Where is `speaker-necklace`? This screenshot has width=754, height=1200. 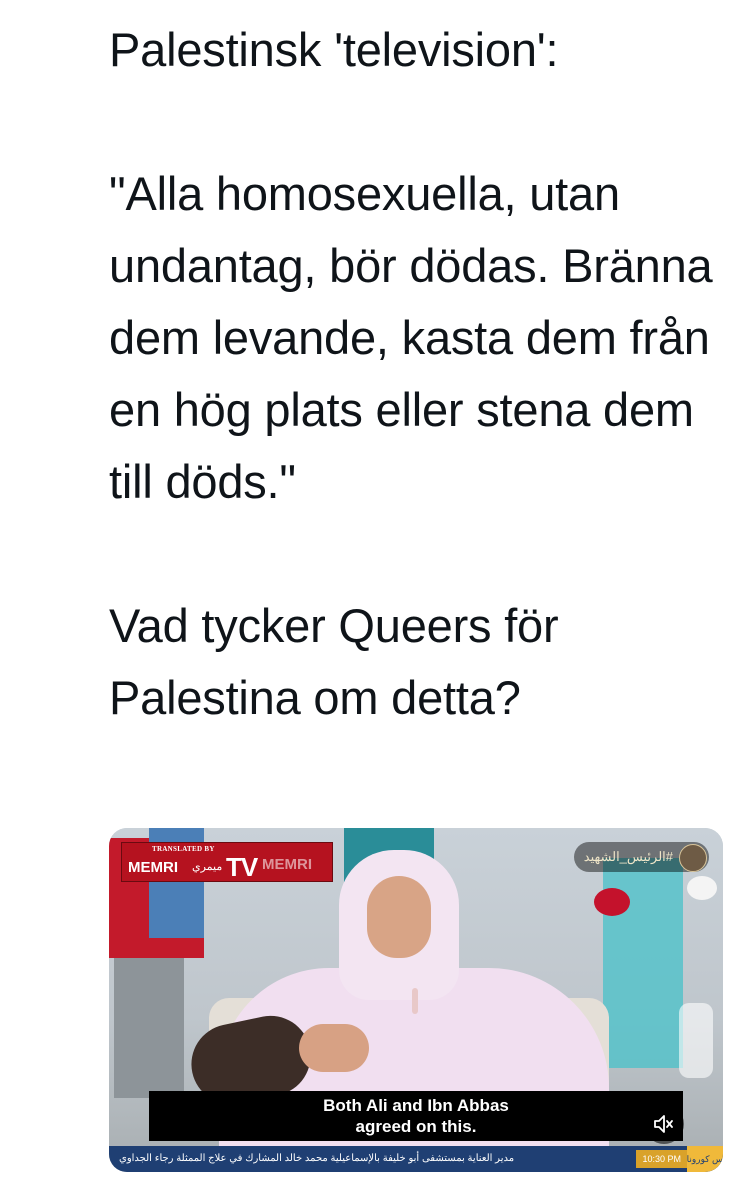
speaker-necklace is located at coordinates (415, 1001).